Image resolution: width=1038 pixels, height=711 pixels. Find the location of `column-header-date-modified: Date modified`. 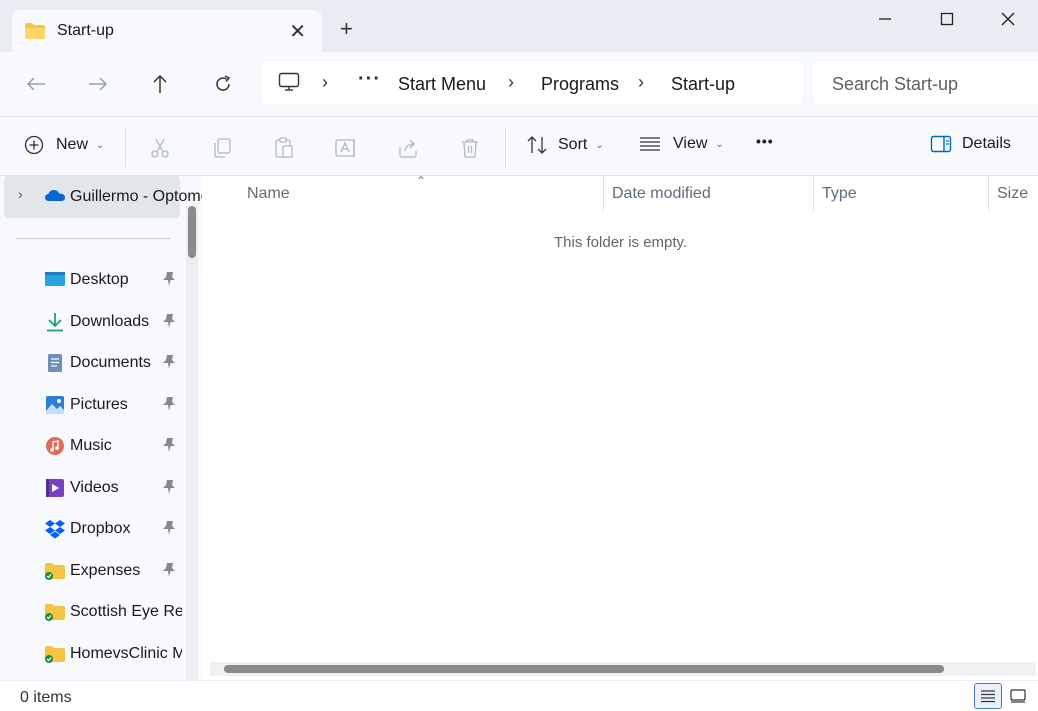

column-header-date-modified: Date modified is located at coordinates (661, 194).